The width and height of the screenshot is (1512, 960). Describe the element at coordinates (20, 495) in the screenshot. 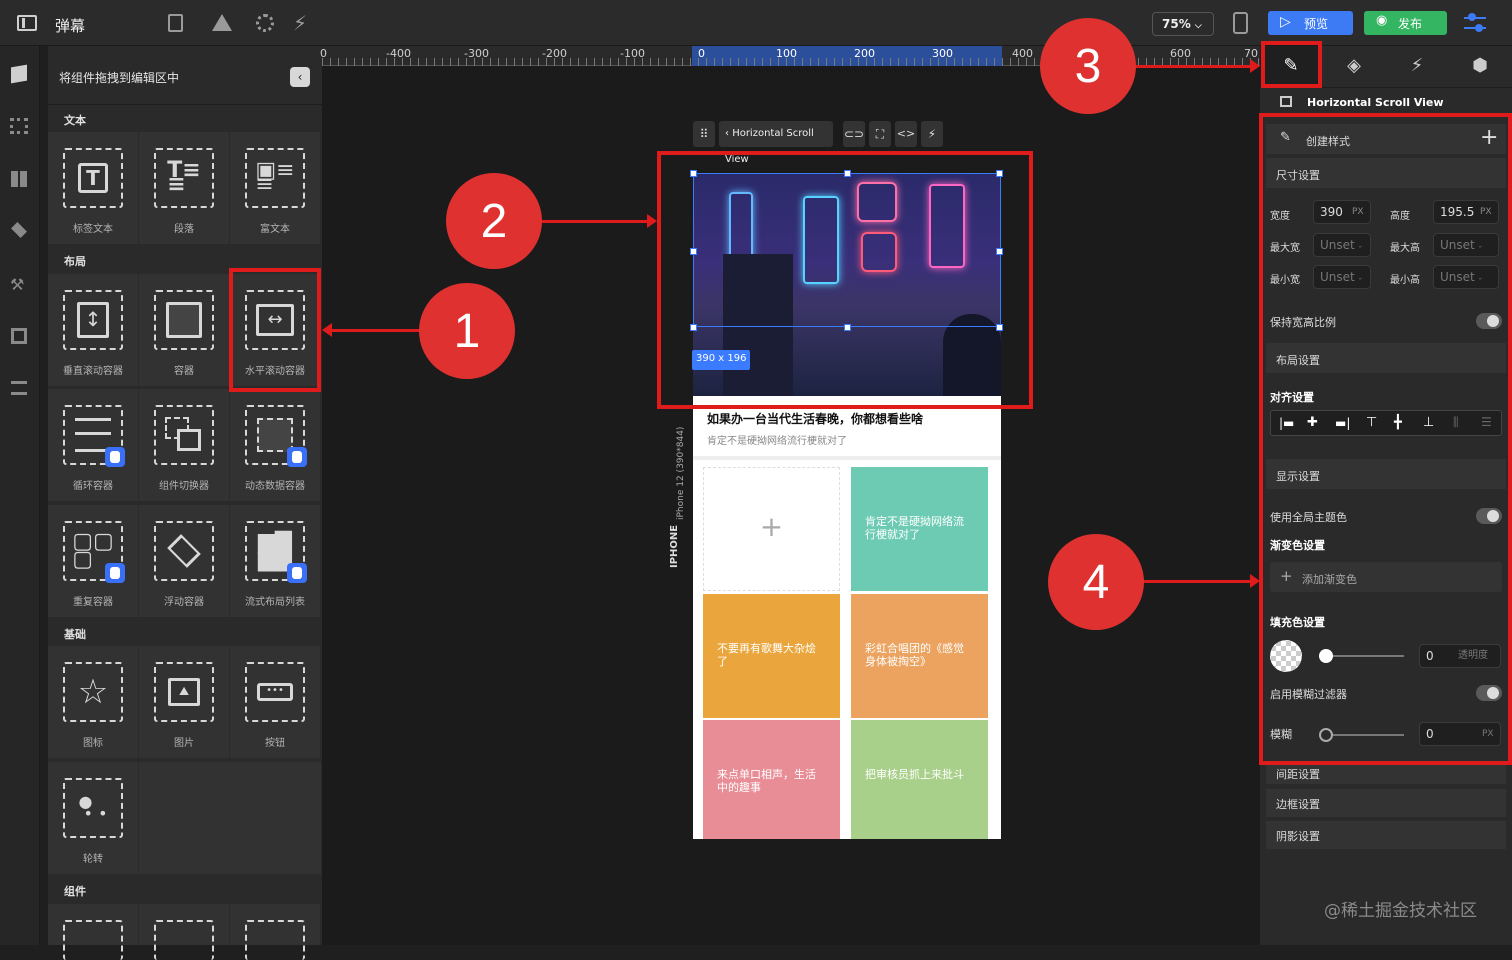

I see `left-rail: ⚒` at that location.